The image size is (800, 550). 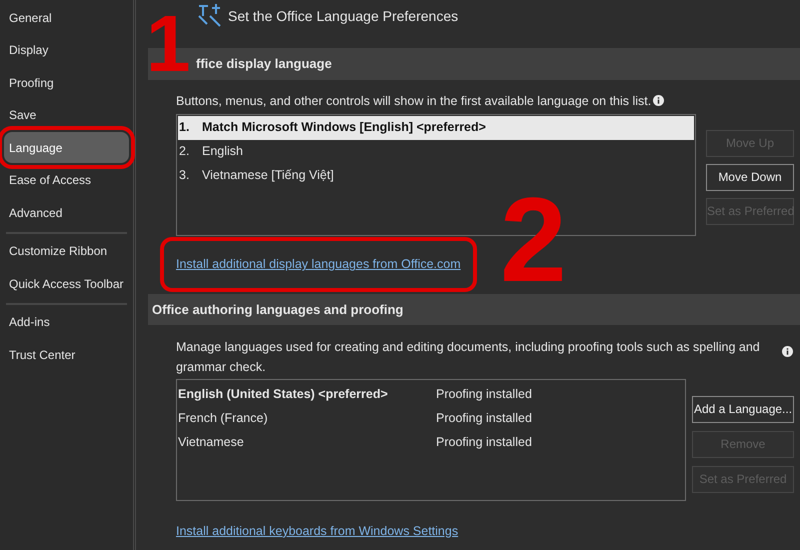 I want to click on language-row: Vietnamese Proofing installed, so click(x=431, y=442).